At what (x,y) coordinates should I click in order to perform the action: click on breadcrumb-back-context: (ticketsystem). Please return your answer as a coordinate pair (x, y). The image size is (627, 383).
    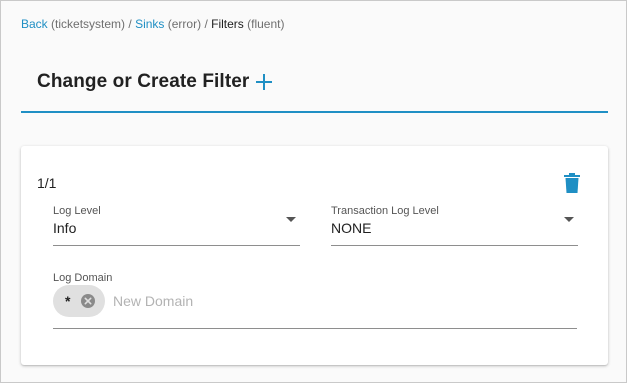
    Looking at the image, I should click on (88, 24).